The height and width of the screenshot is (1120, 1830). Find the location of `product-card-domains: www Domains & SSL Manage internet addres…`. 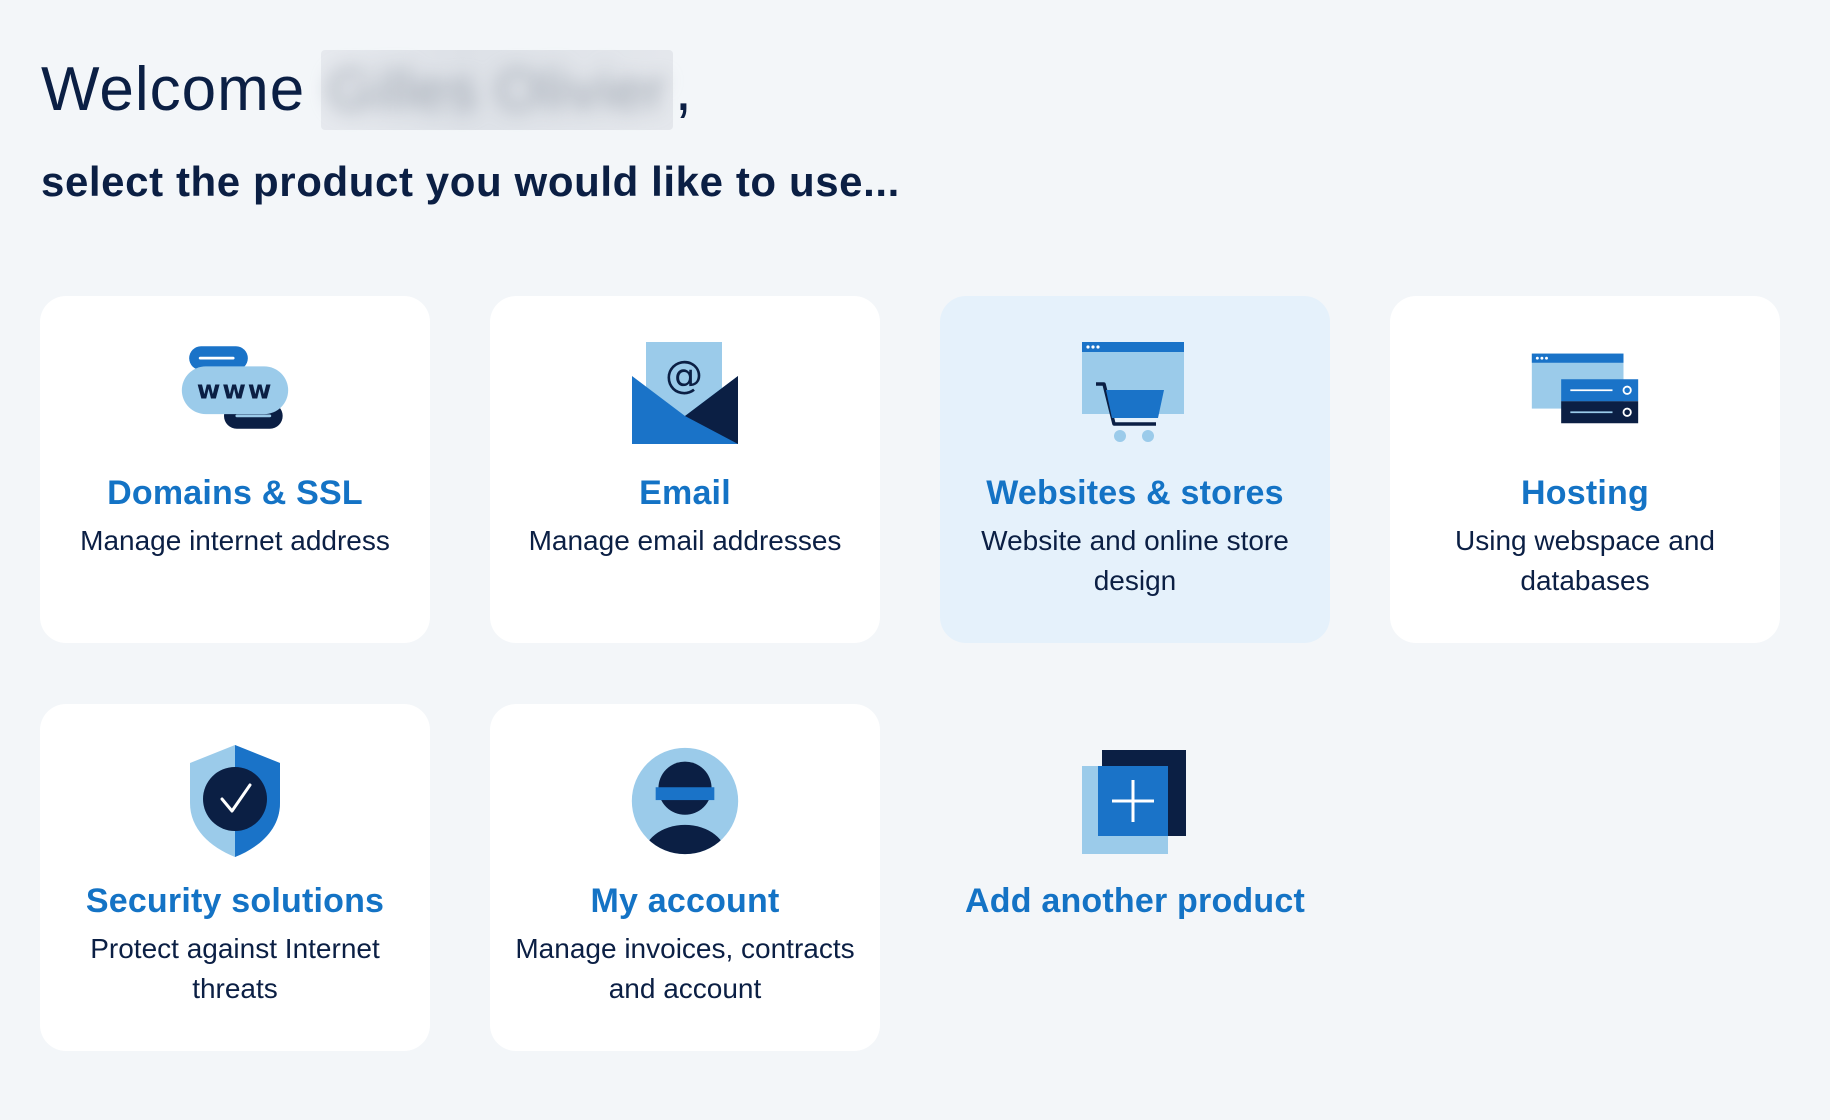

product-card-domains: www Domains & SSL Manage internet addres… is located at coordinates (235, 469).